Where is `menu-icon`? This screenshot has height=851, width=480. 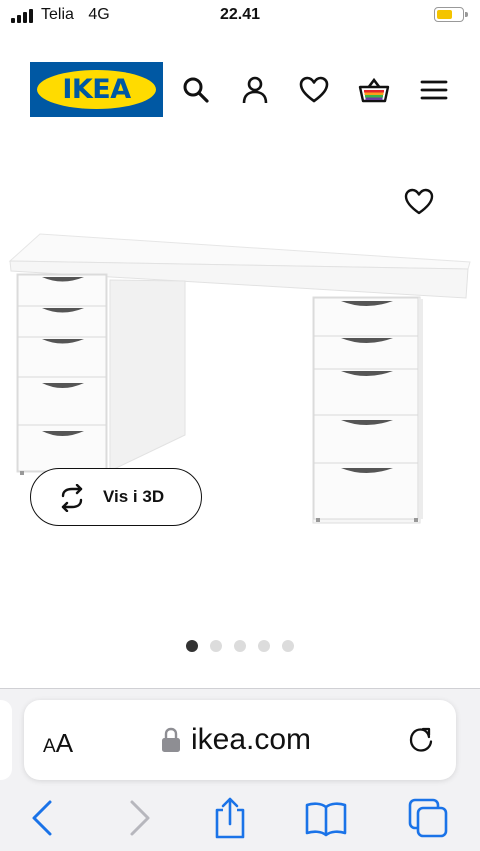
menu-icon is located at coordinates (434, 90).